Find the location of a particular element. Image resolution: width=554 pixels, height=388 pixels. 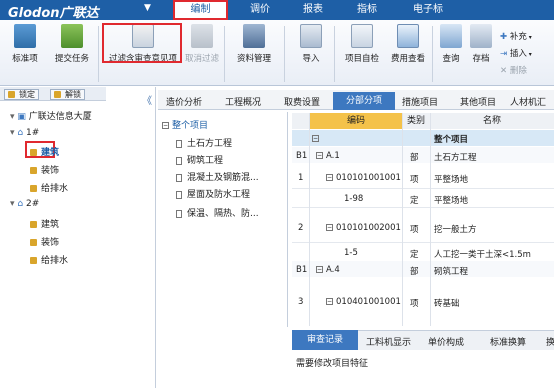

standard-item-label: 标准项 is located at coordinates (25, 59).